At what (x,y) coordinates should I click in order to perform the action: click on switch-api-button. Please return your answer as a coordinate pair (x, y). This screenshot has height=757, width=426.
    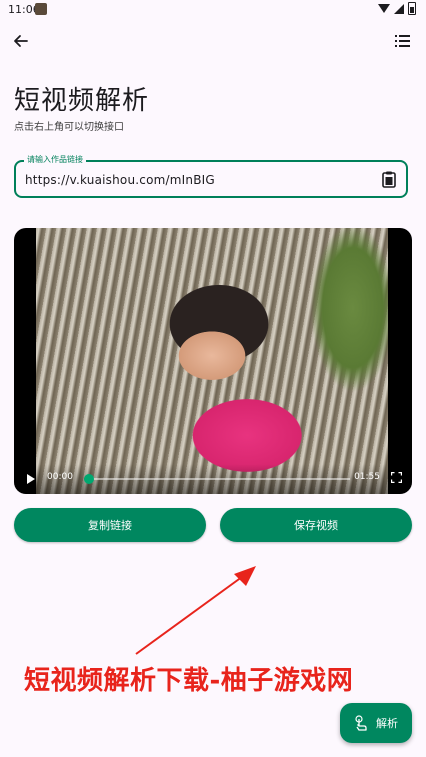
    Looking at the image, I should click on (403, 41).